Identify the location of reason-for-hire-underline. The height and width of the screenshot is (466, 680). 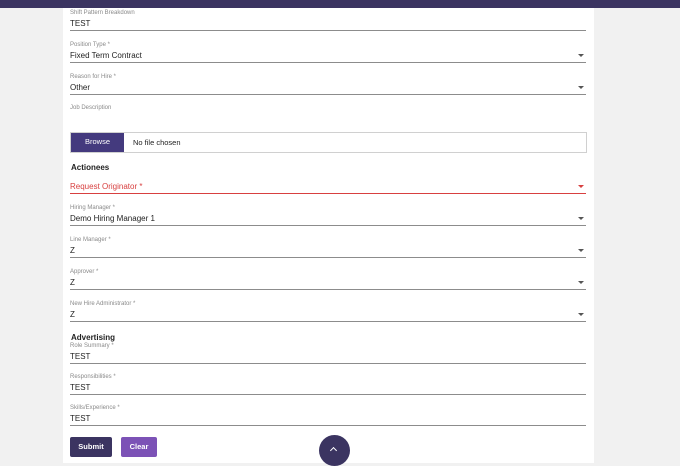
(328, 94).